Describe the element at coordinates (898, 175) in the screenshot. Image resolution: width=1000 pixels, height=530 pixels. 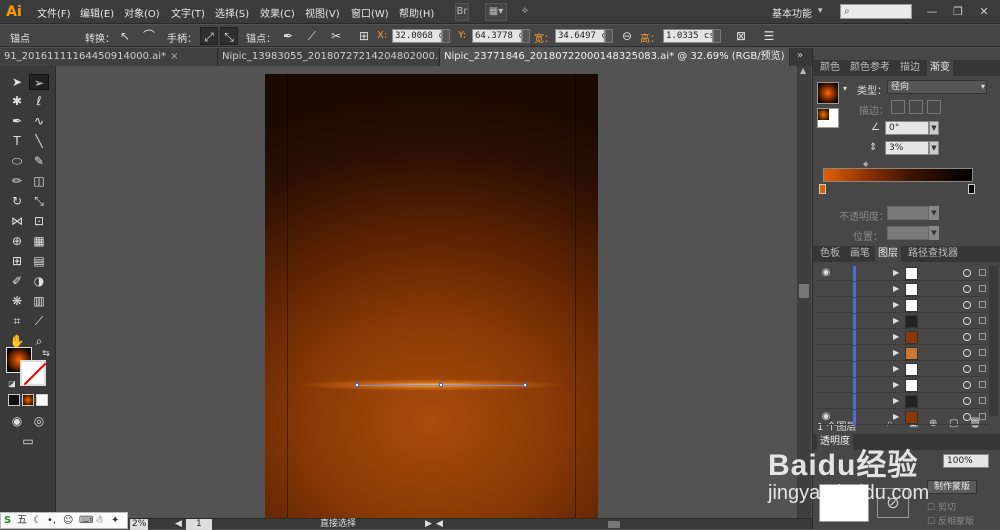
I see `gradient-slider` at that location.